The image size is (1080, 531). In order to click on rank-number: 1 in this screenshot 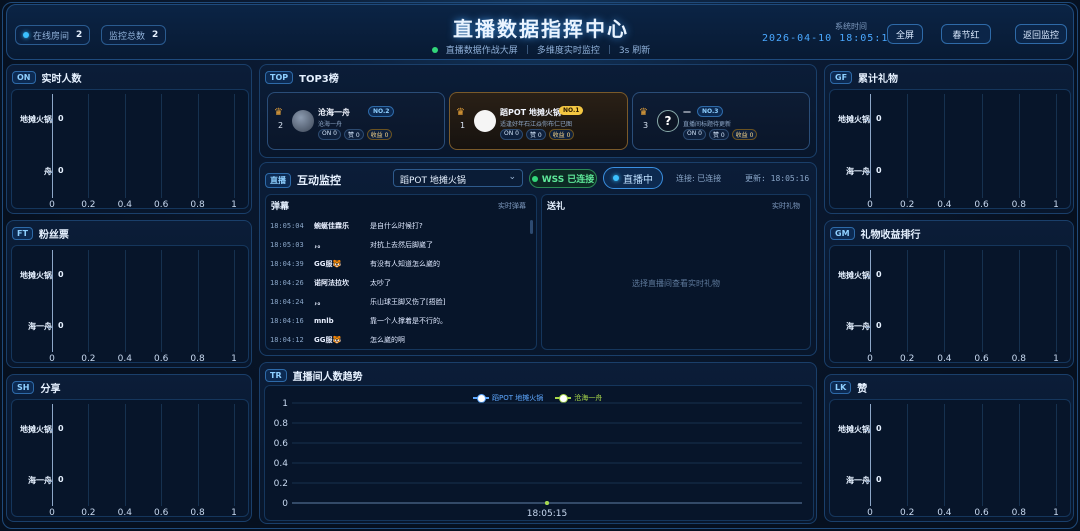, I will do `click(463, 125)`.